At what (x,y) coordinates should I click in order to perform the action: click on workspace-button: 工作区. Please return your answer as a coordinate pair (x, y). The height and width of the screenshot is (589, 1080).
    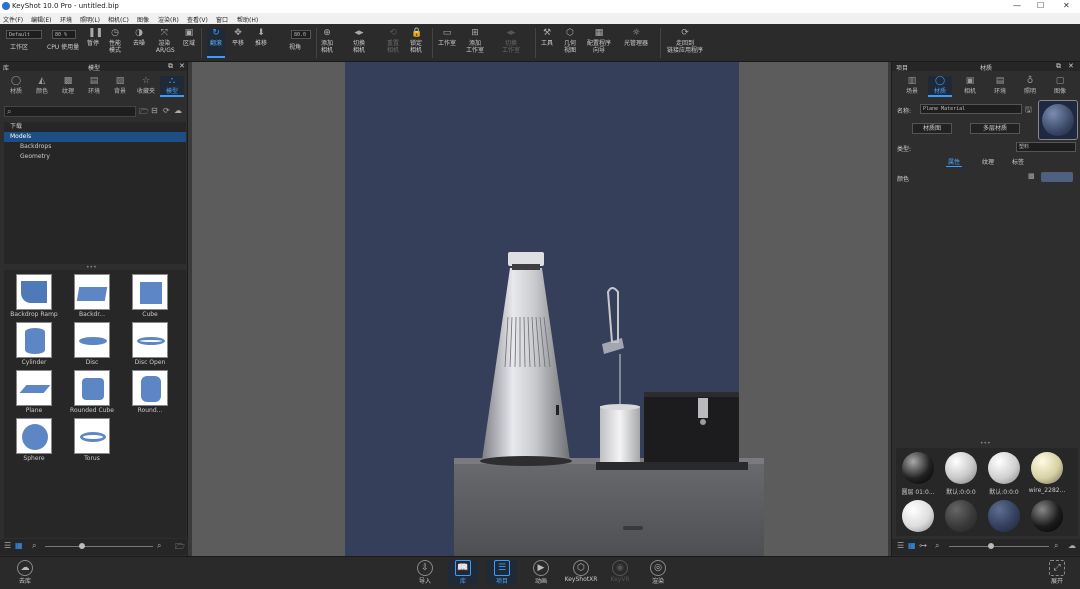
    Looking at the image, I should click on (19, 47).